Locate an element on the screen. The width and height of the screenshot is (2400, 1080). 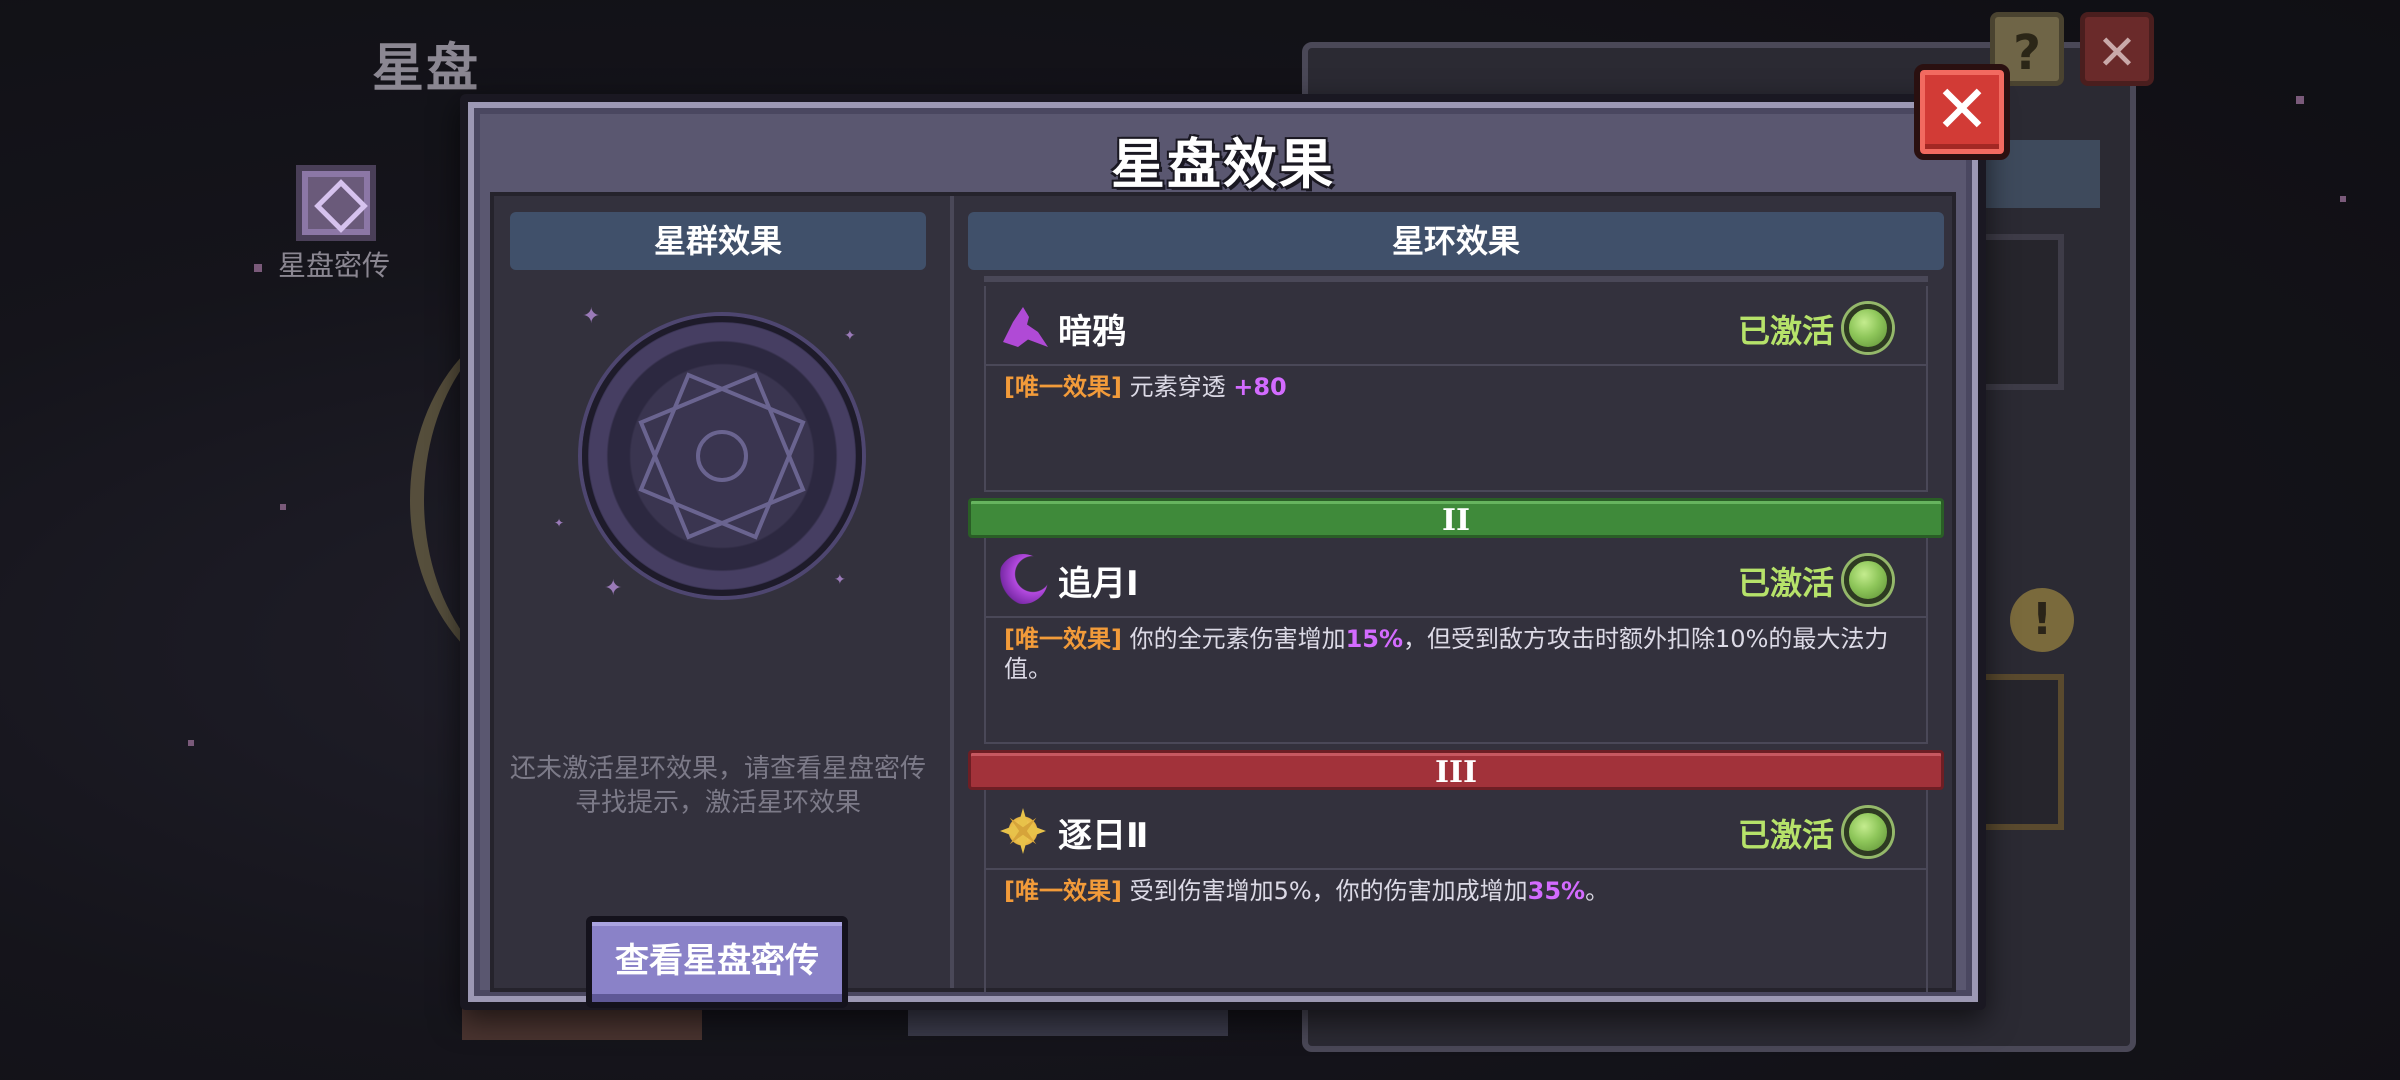
ring-effect-card: 逐日Ⅱ 已激活 [唯一效果] 受到伤害增加5%，你的伤害加成增加35%。 is located at coordinates (1456, 891).